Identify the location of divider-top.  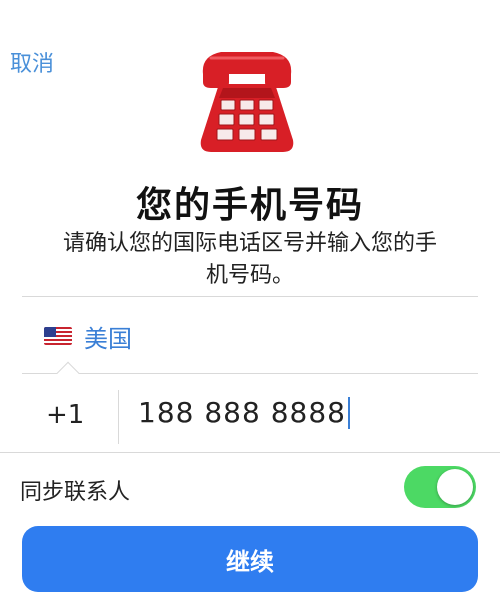
(250, 296).